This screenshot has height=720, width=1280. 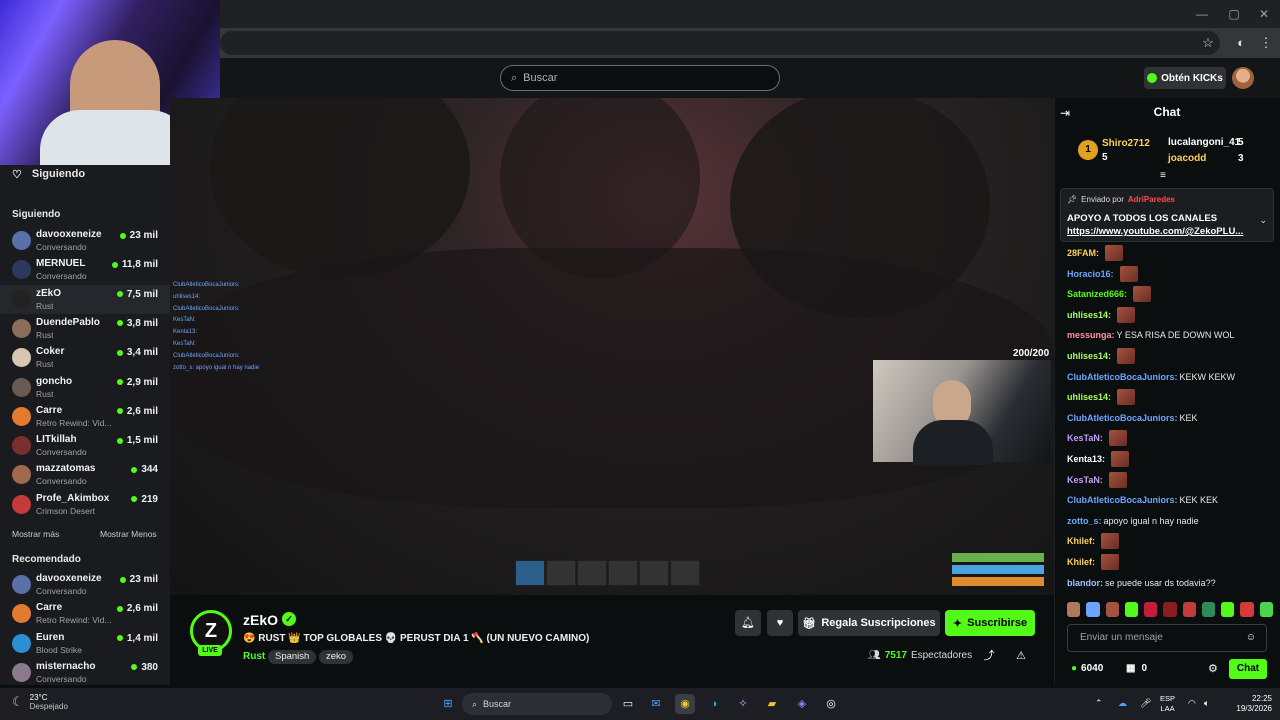 I want to click on follow-heart-button: ♥, so click(x=780, y=623).